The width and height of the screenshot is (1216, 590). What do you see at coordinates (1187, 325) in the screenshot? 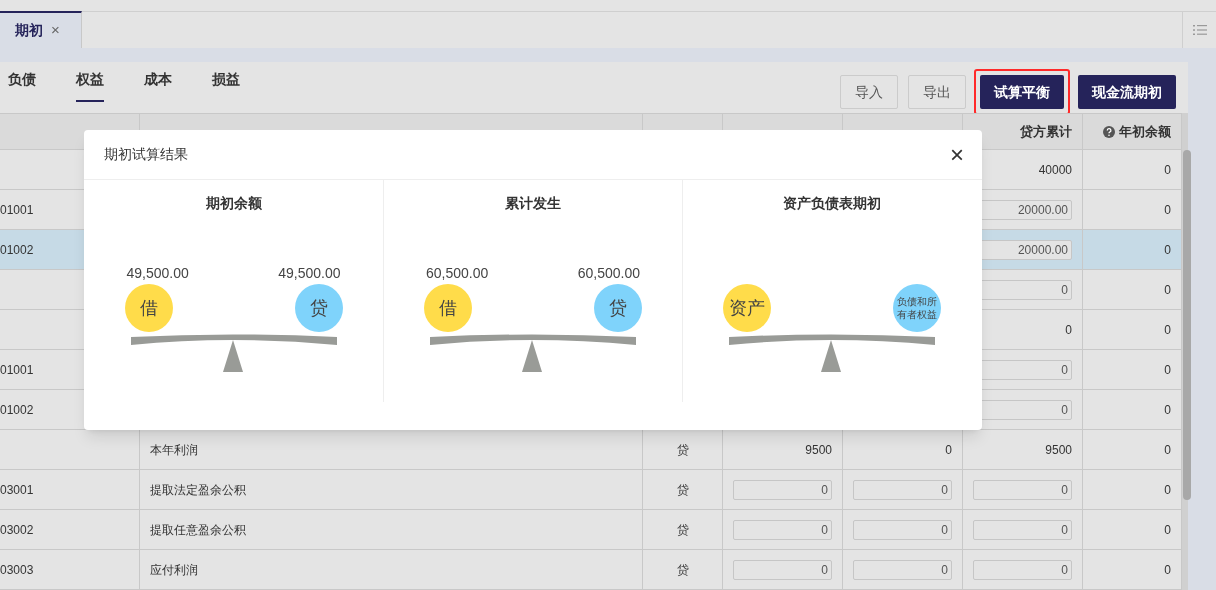
I see `scrollbar-thumb` at bounding box center [1187, 325].